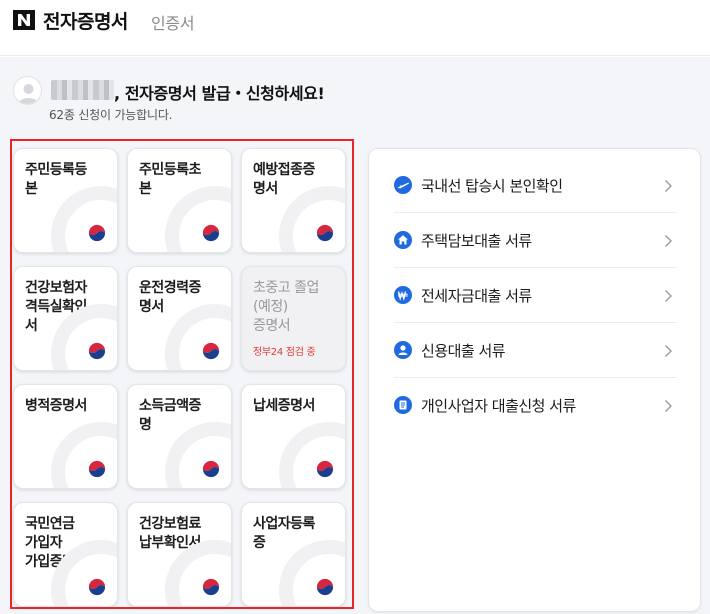  What do you see at coordinates (403, 240) in the screenshot?
I see `house-icon` at bounding box center [403, 240].